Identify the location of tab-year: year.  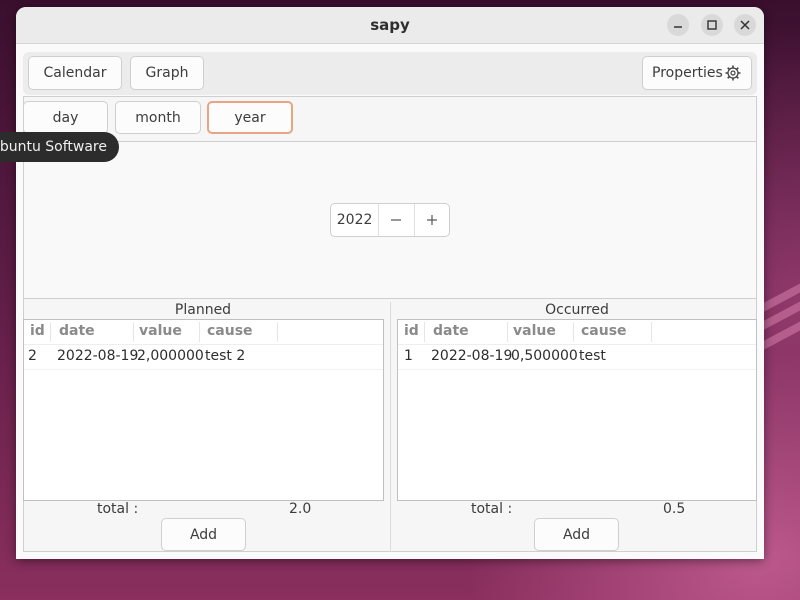
(250, 117).